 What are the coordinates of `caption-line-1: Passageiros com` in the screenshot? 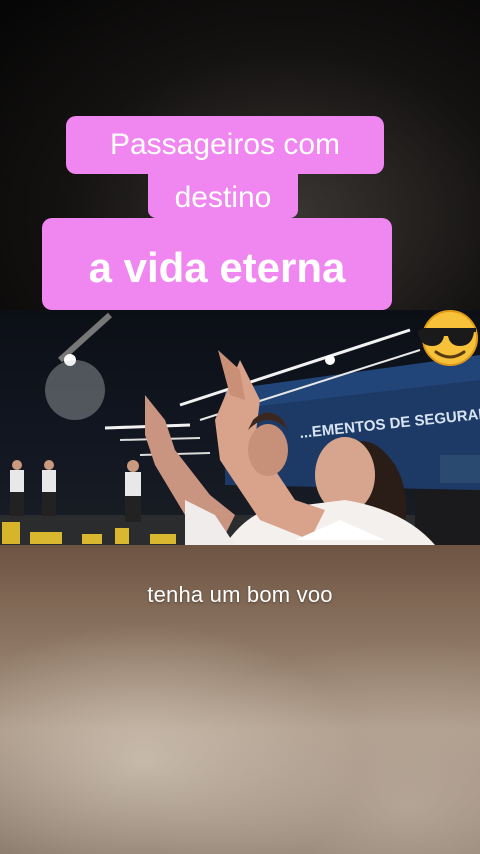 It's located at (225, 145).